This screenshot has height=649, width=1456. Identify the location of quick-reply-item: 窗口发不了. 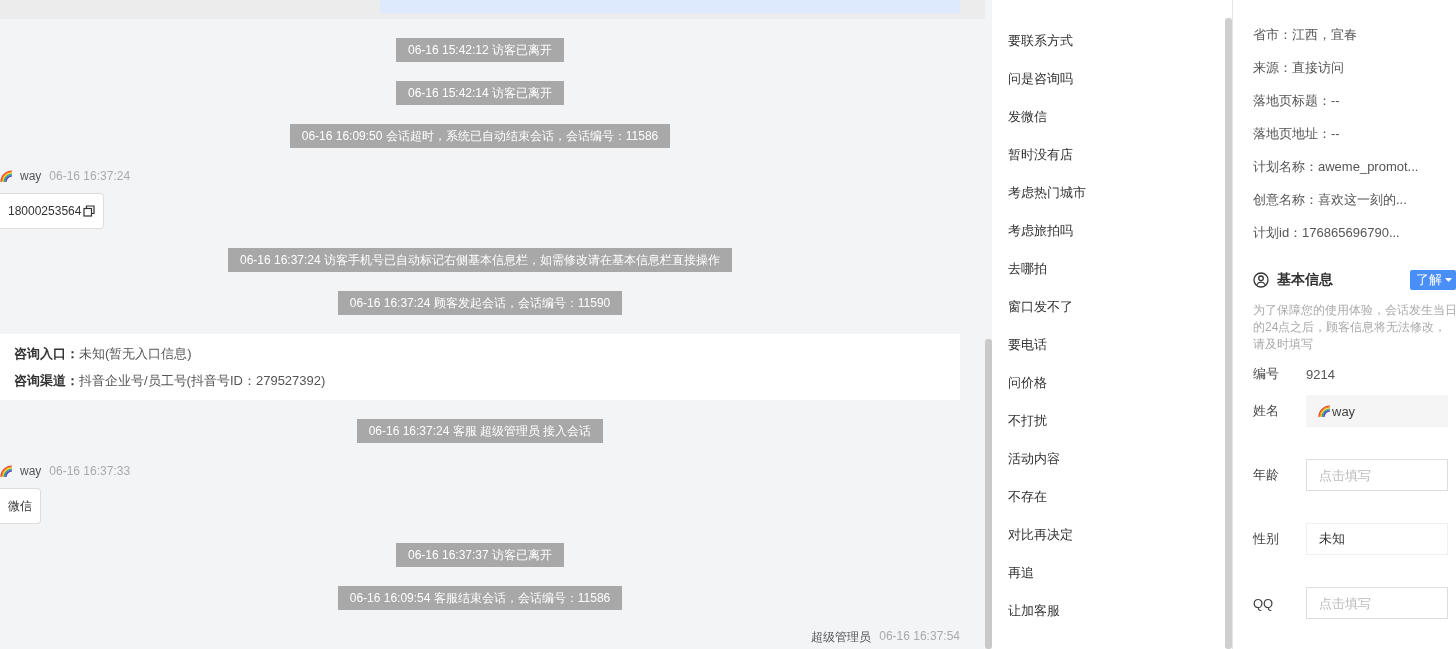
(1116, 307).